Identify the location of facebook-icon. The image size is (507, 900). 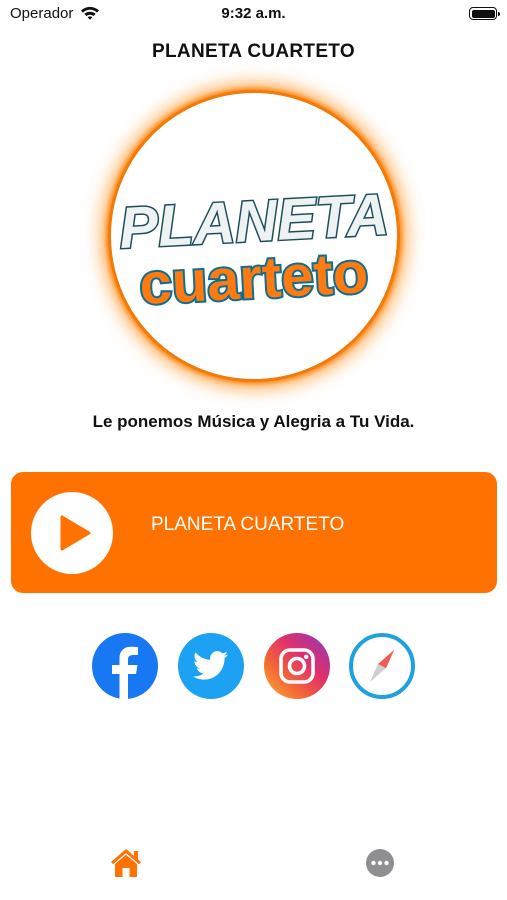
(125, 672).